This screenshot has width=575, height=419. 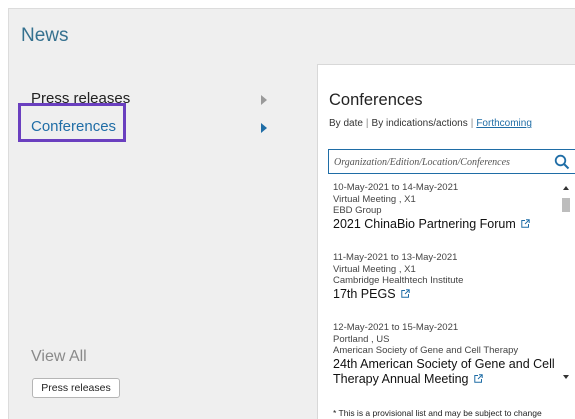 I want to click on search-box, so click(x=451, y=161).